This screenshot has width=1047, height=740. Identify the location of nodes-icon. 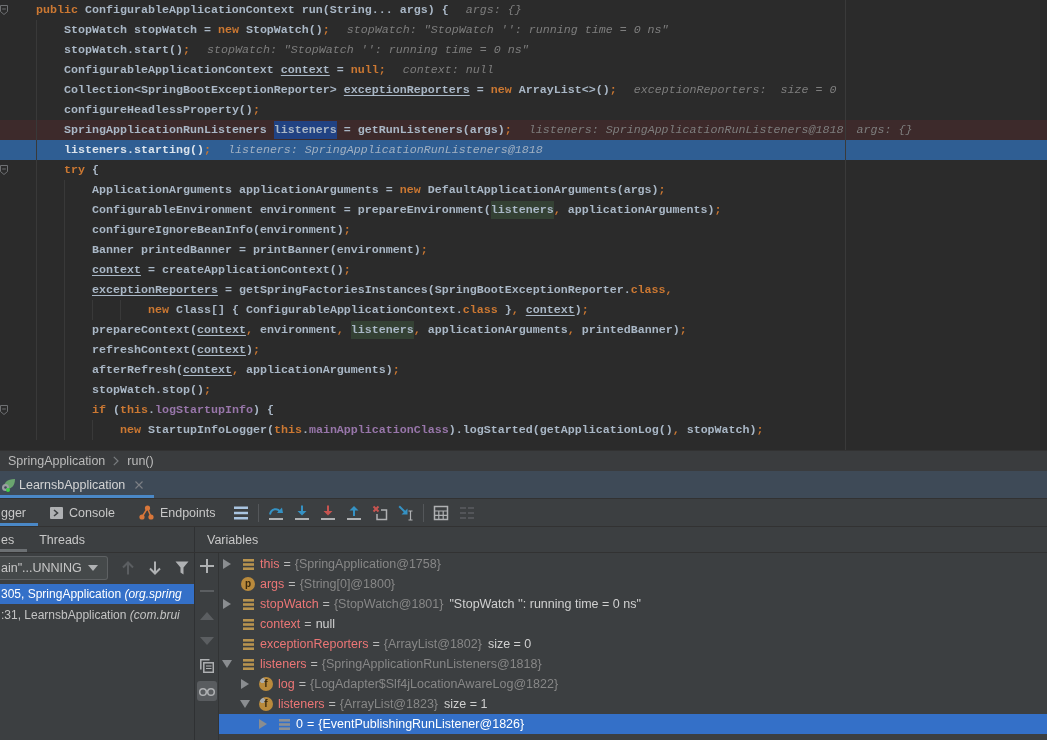
(146, 512).